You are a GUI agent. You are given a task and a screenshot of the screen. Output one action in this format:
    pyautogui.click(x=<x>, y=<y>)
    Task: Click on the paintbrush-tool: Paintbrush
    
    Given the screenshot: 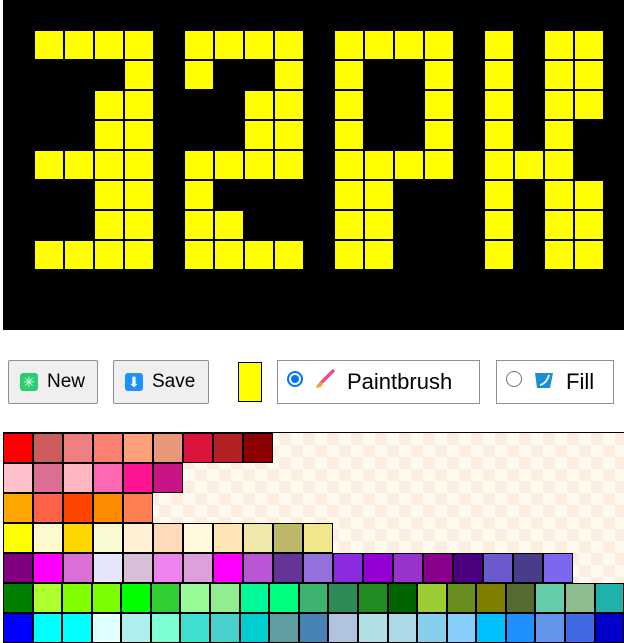 What is the action you would take?
    pyautogui.click(x=378, y=382)
    